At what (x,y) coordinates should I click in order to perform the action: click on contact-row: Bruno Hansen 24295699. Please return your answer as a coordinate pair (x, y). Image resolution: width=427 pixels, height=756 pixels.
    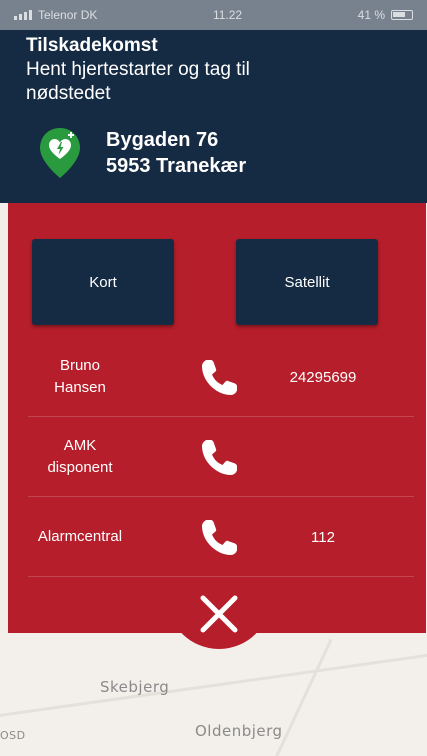
    Looking at the image, I should click on (217, 377).